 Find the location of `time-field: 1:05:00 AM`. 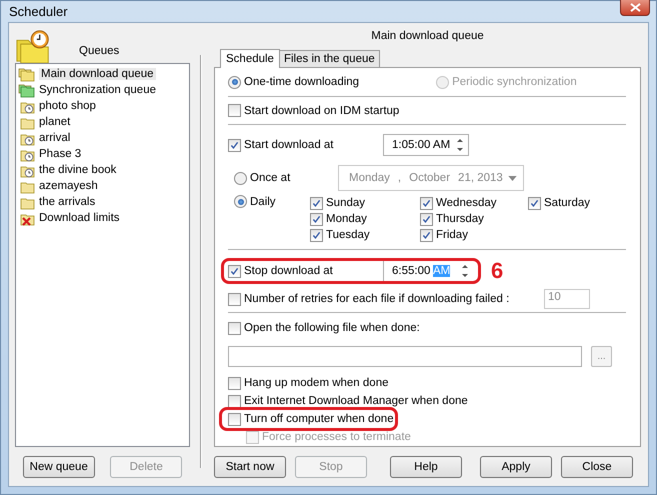

time-field: 1:05:00 AM is located at coordinates (426, 145).